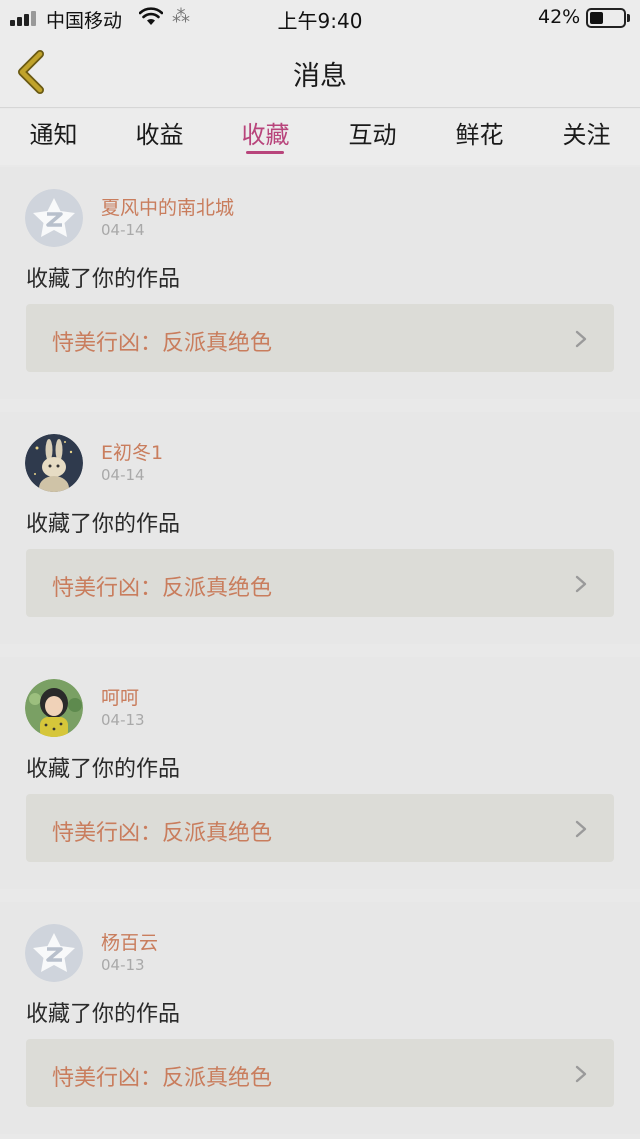 This screenshot has width=640, height=1139. What do you see at coordinates (167, 206) in the screenshot?
I see `username-link: 夏风中的南北城` at bounding box center [167, 206].